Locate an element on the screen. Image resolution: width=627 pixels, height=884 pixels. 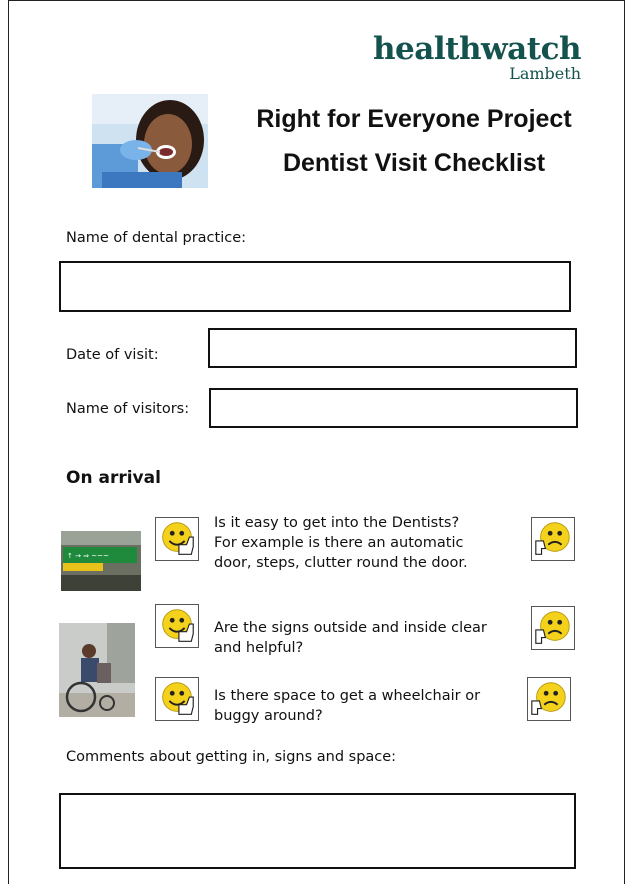
date-of-visit-label: Date of visit: is located at coordinates (112, 355).